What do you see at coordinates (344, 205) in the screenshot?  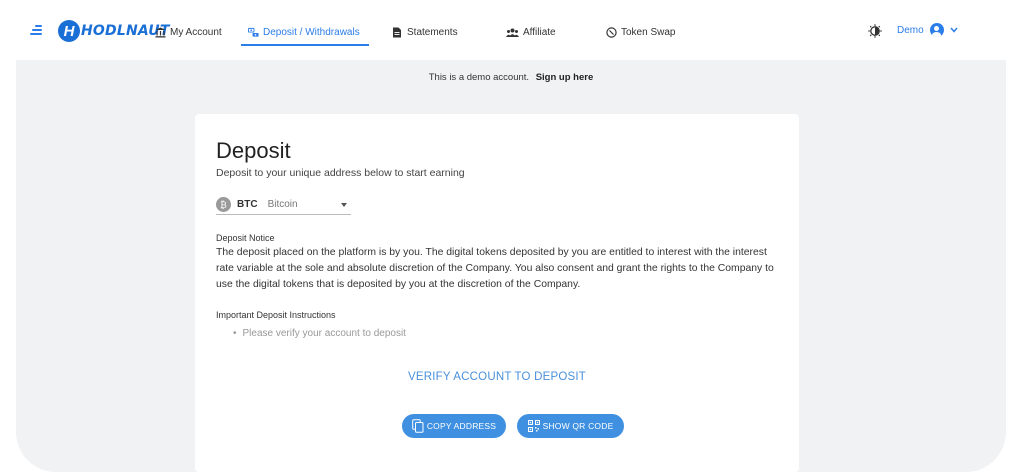 I see `caret-down-icon` at bounding box center [344, 205].